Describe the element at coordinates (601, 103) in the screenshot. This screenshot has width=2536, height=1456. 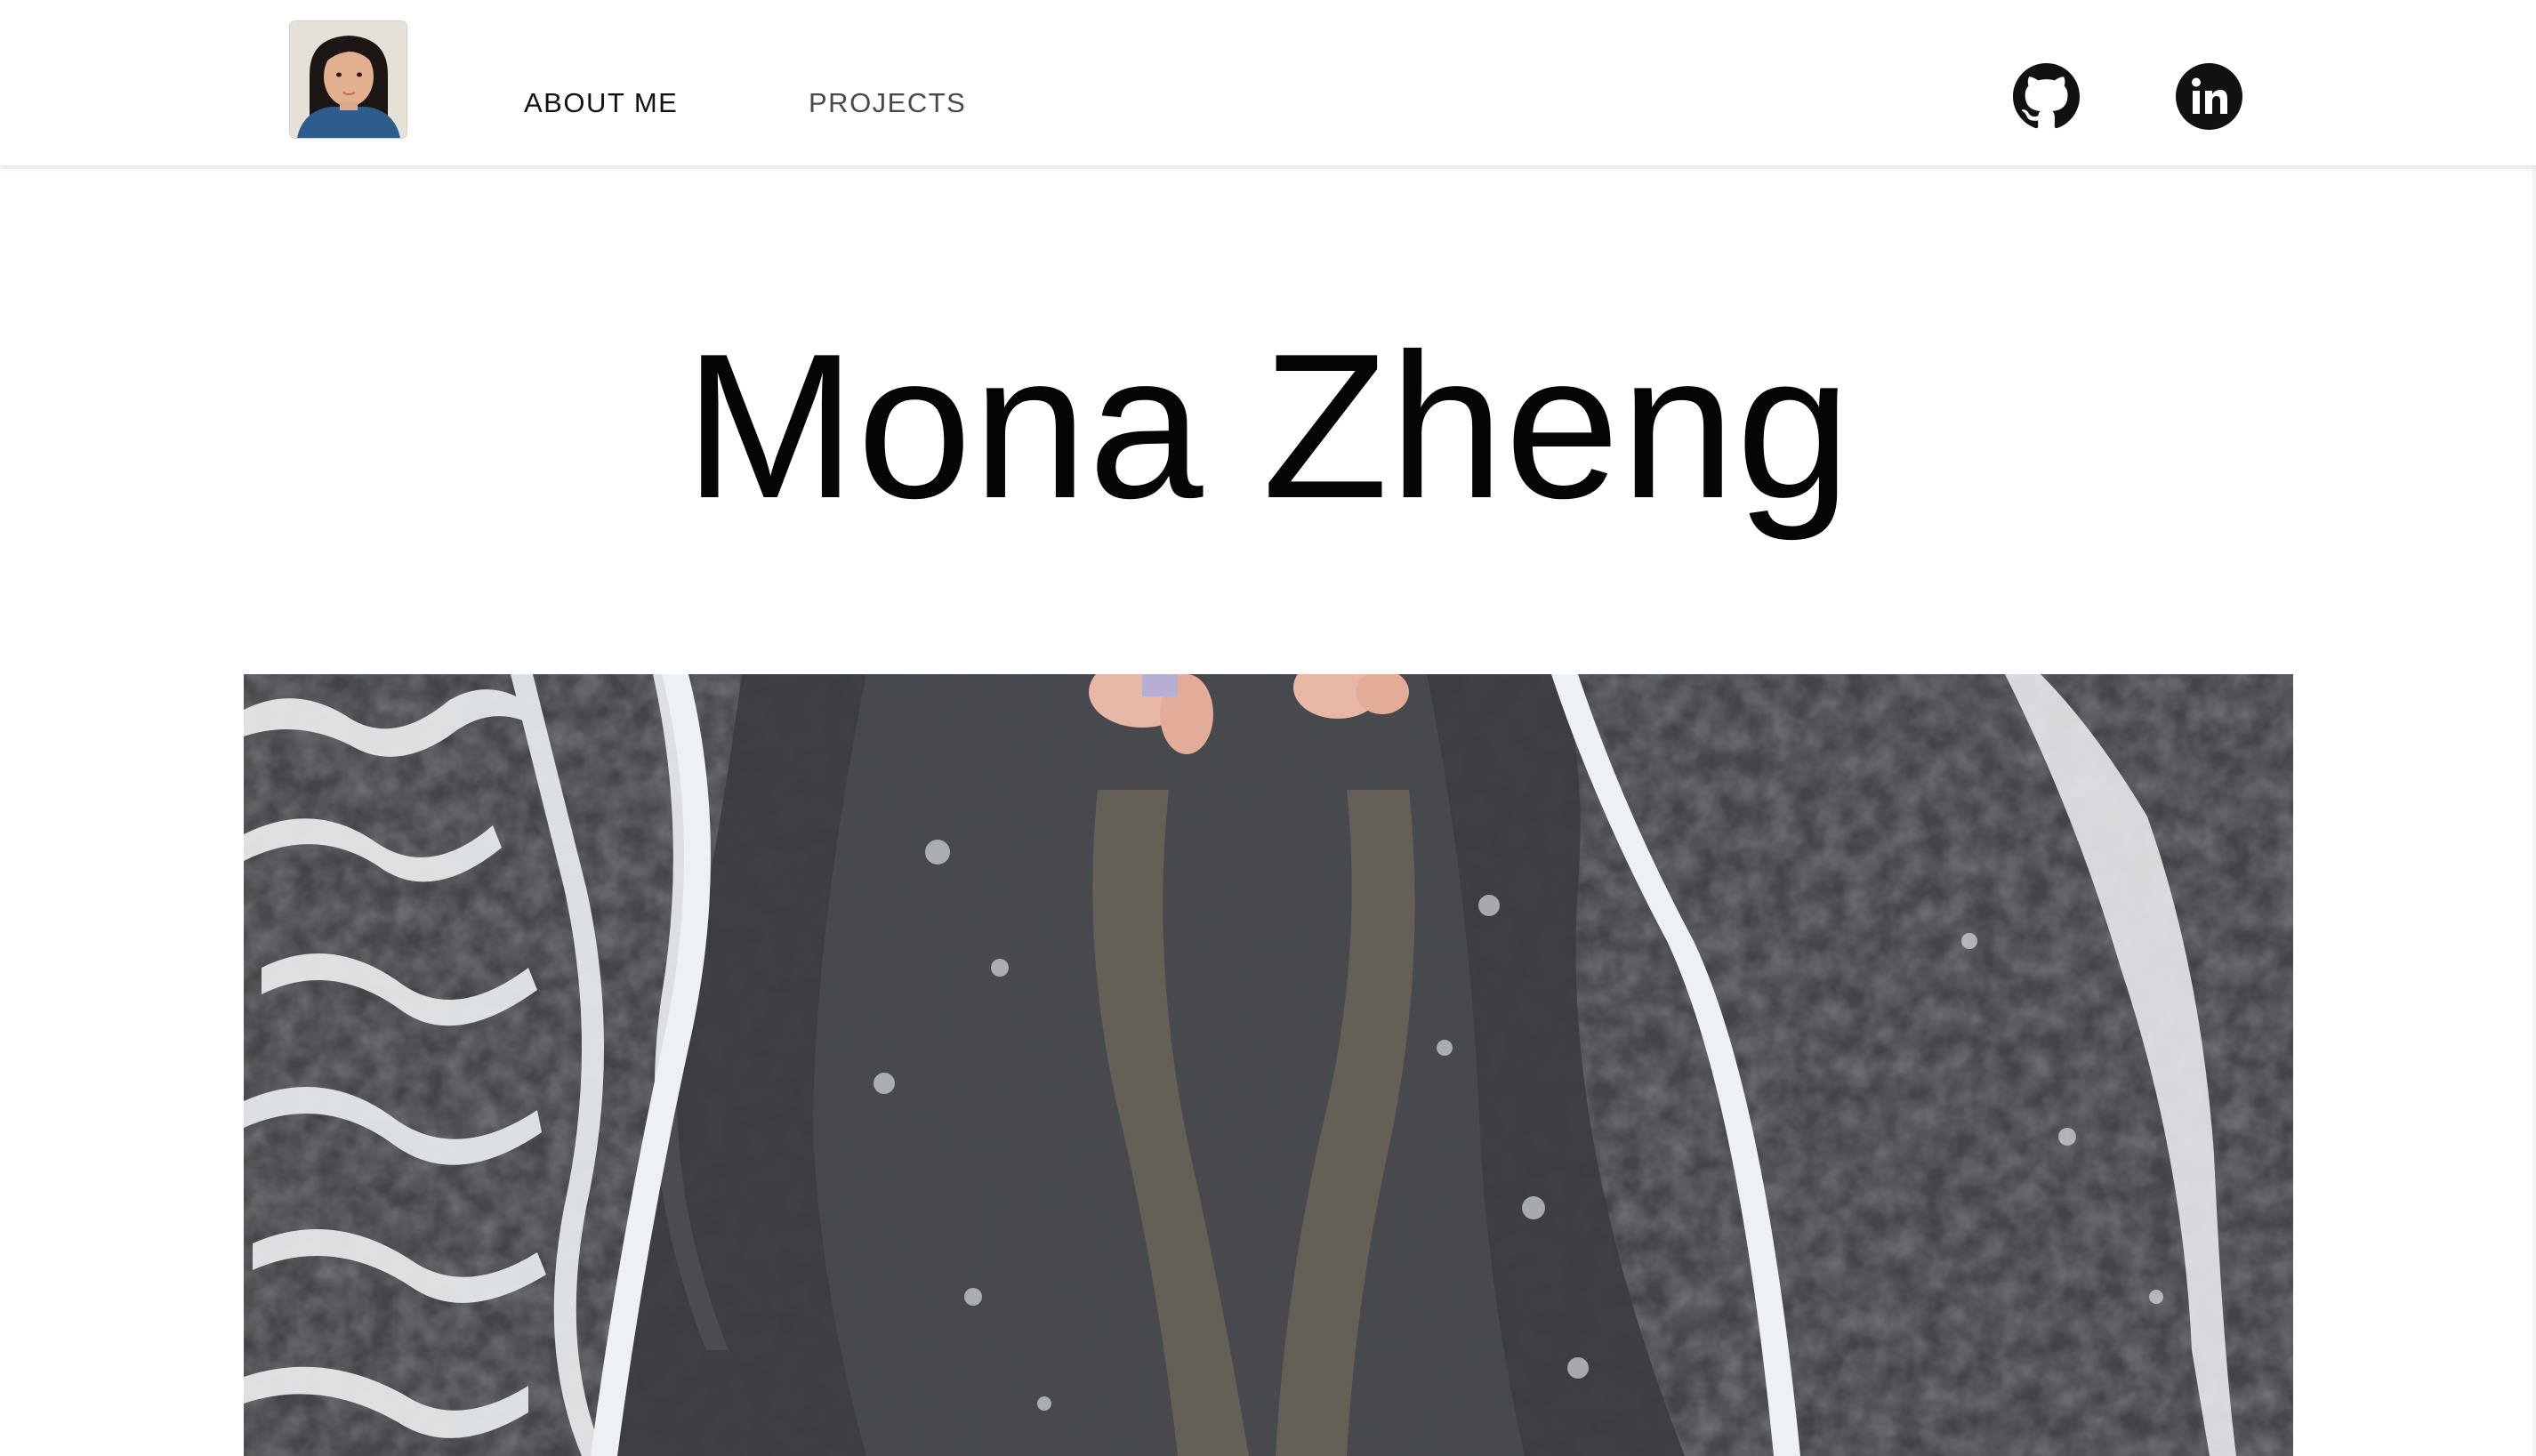
I see `nav-about-me: ABOUT ME` at that location.